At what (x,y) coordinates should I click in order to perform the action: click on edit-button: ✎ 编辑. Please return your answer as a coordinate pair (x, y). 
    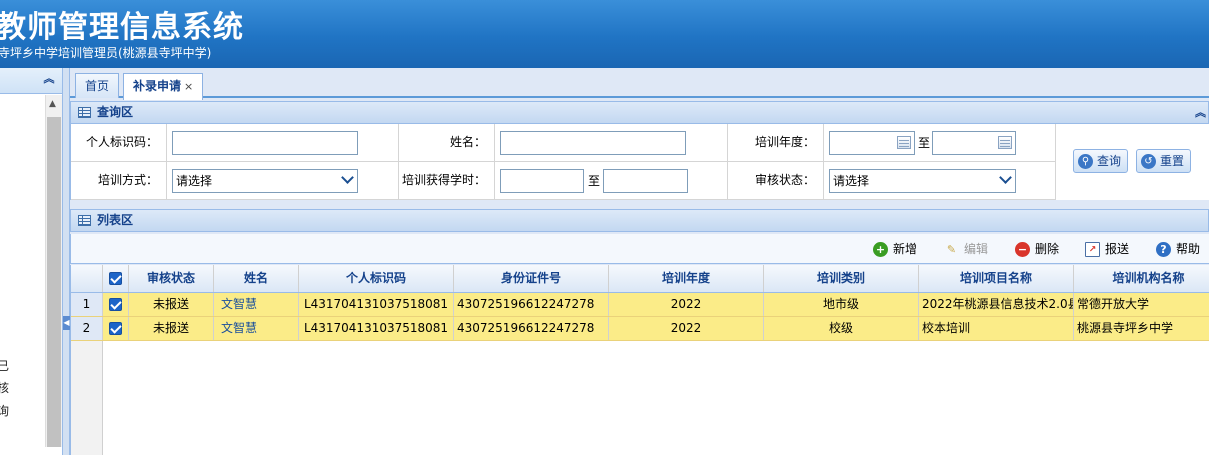
    Looking at the image, I should click on (966, 249).